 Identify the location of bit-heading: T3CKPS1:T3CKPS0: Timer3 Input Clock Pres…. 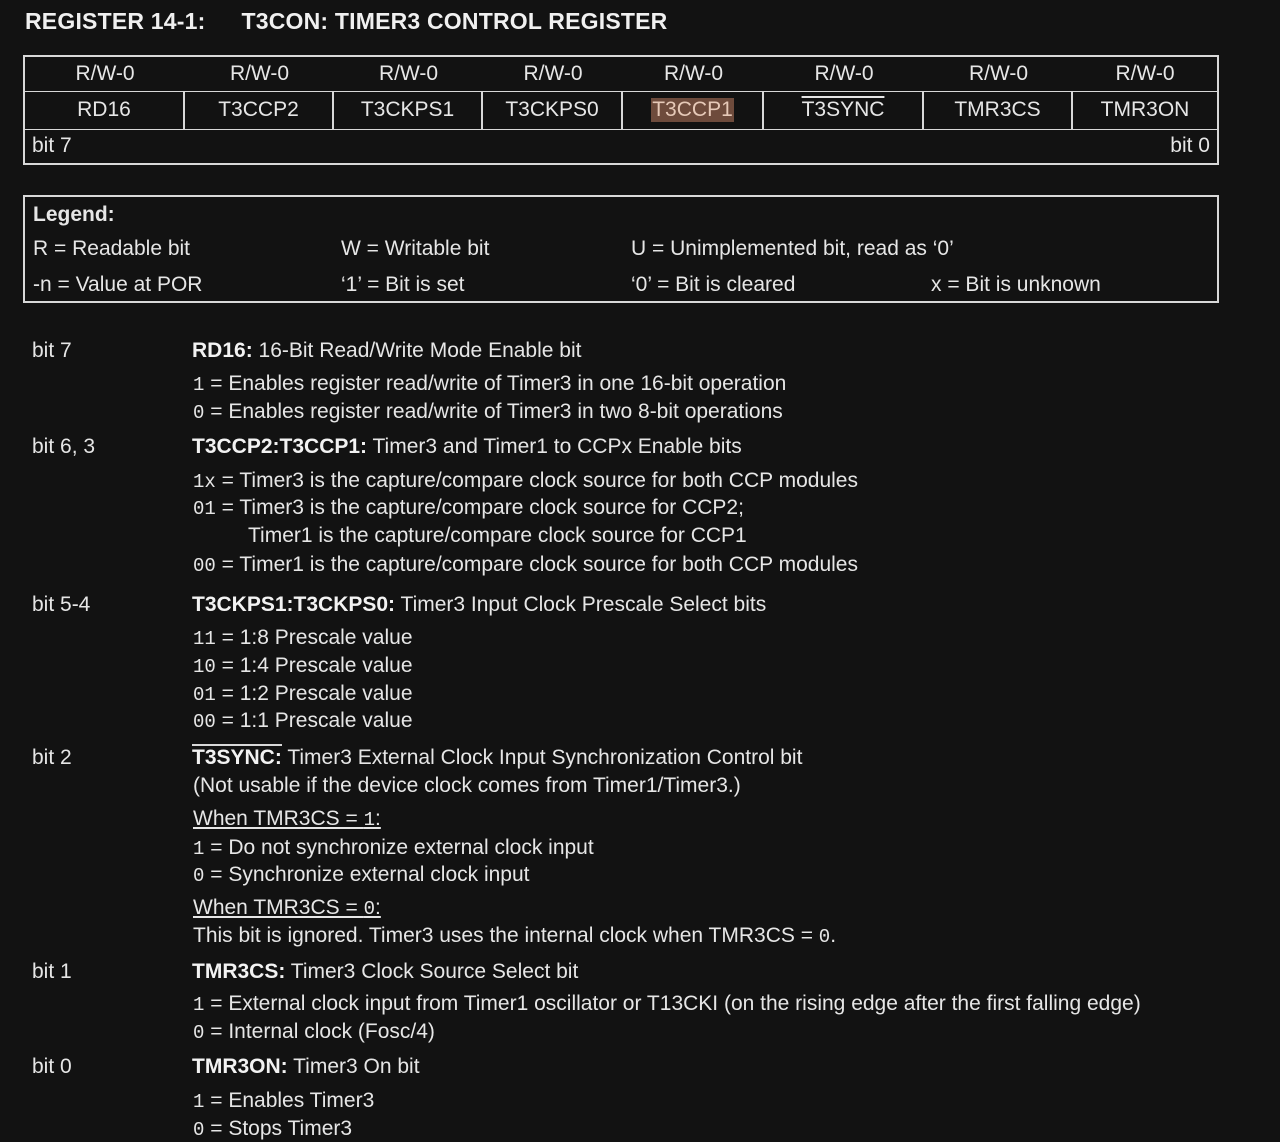
(479, 605).